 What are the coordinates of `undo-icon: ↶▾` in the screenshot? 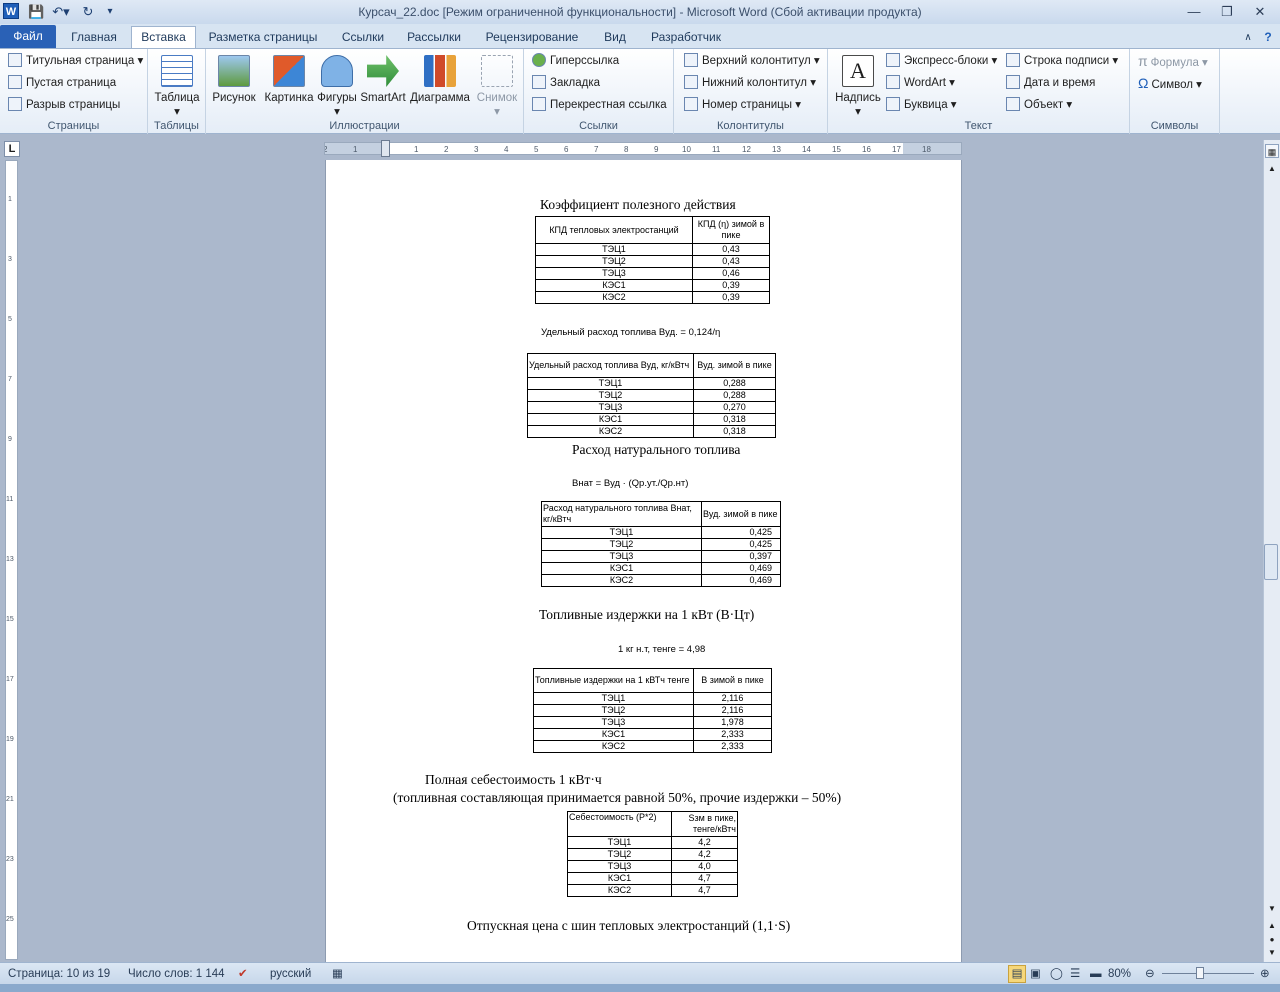 It's located at (61, 12).